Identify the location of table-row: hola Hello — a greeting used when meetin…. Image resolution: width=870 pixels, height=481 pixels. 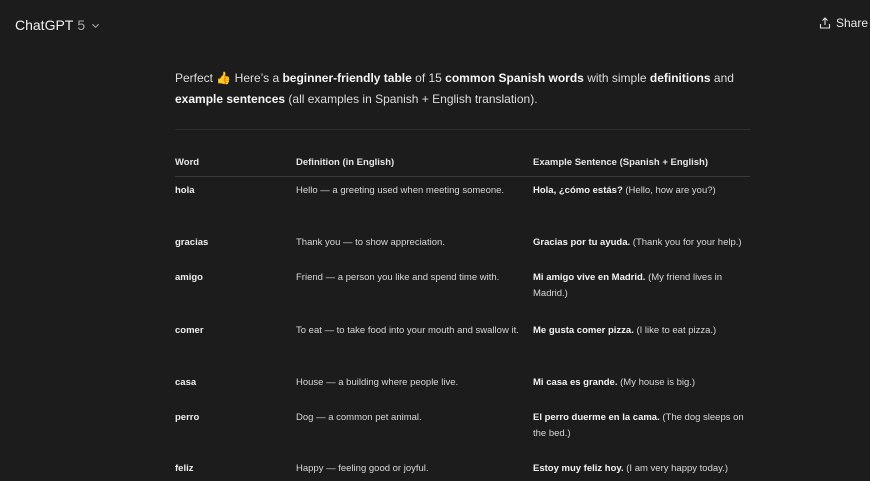
(462, 203).